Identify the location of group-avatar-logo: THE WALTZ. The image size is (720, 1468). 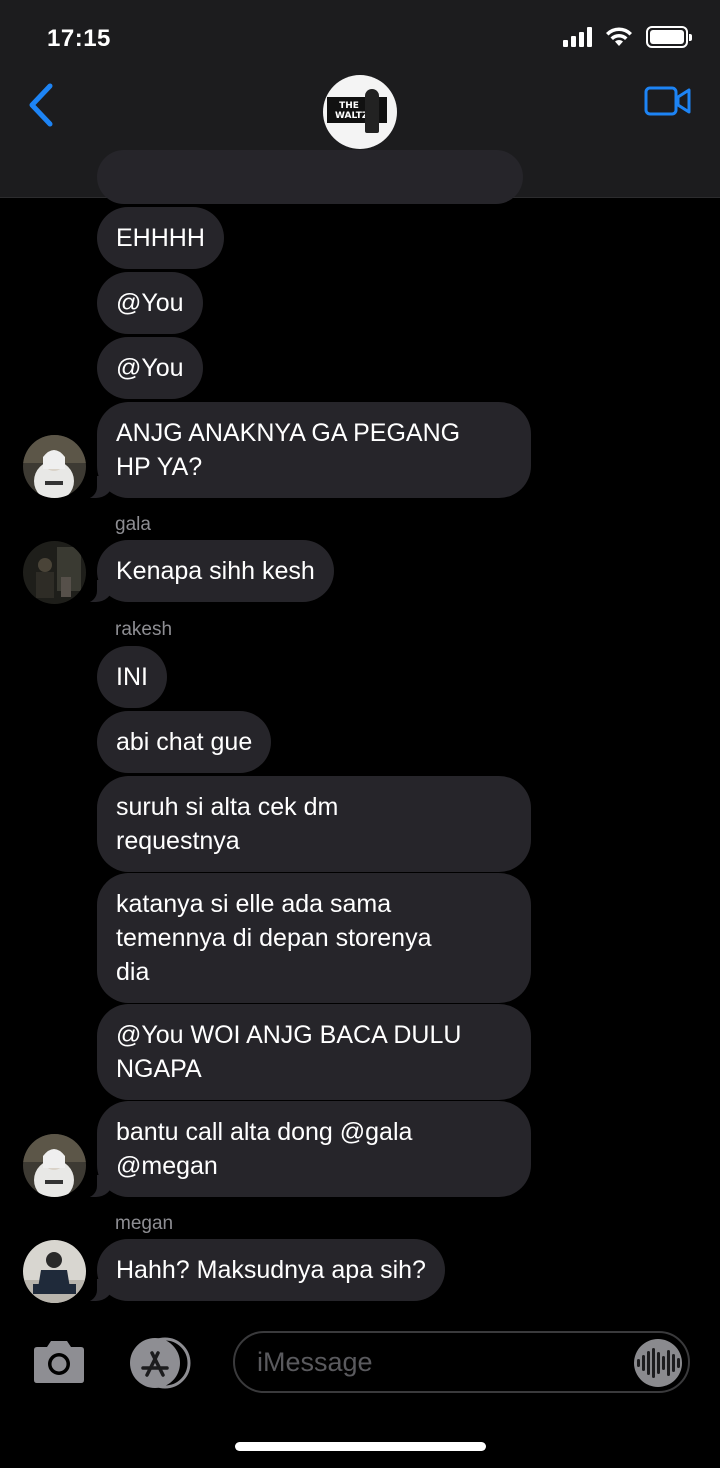
(352, 111).